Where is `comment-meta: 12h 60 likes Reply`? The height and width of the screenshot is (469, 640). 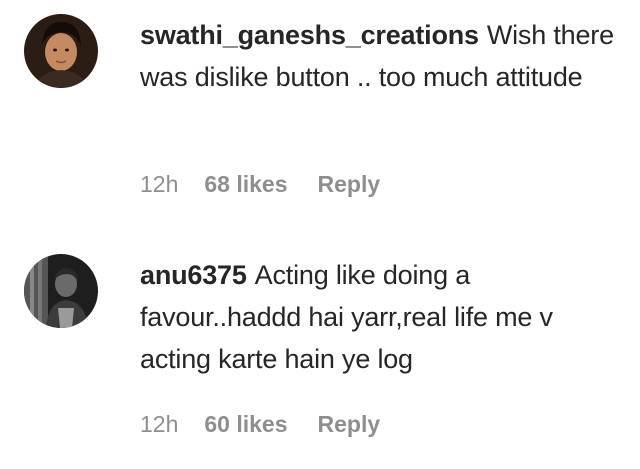 comment-meta: 12h 60 likes Reply is located at coordinates (260, 424).